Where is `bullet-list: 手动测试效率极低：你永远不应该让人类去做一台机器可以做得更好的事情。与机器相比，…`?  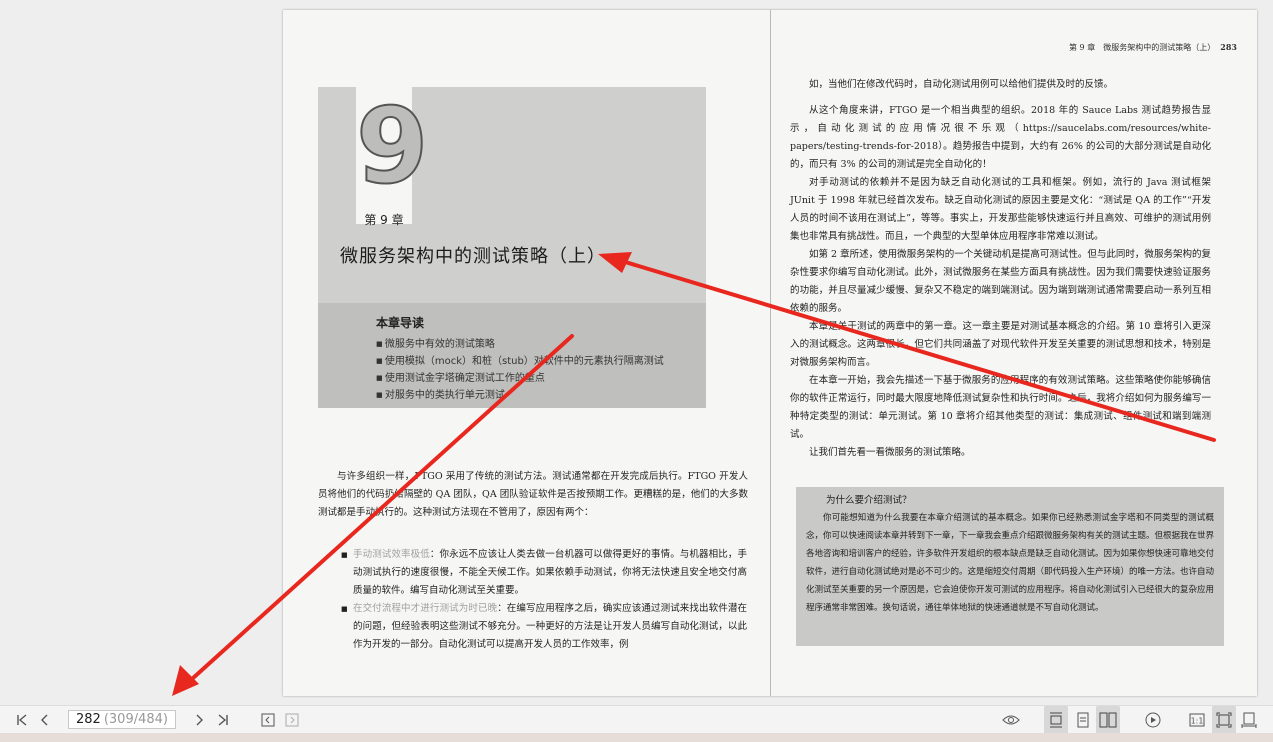 bullet-list: 手动测试效率极低：你永远不应该让人类去做一台机器可以做得更好的事情。与机器相比，… is located at coordinates (544, 600).